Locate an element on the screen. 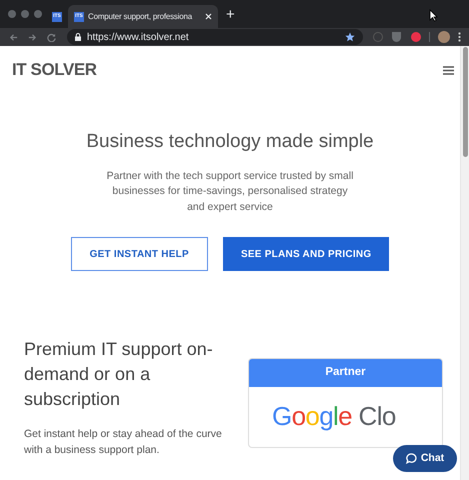  section-text: Get instant help or stay ahead of the curve with a business support plan. is located at coordinates (123, 442).